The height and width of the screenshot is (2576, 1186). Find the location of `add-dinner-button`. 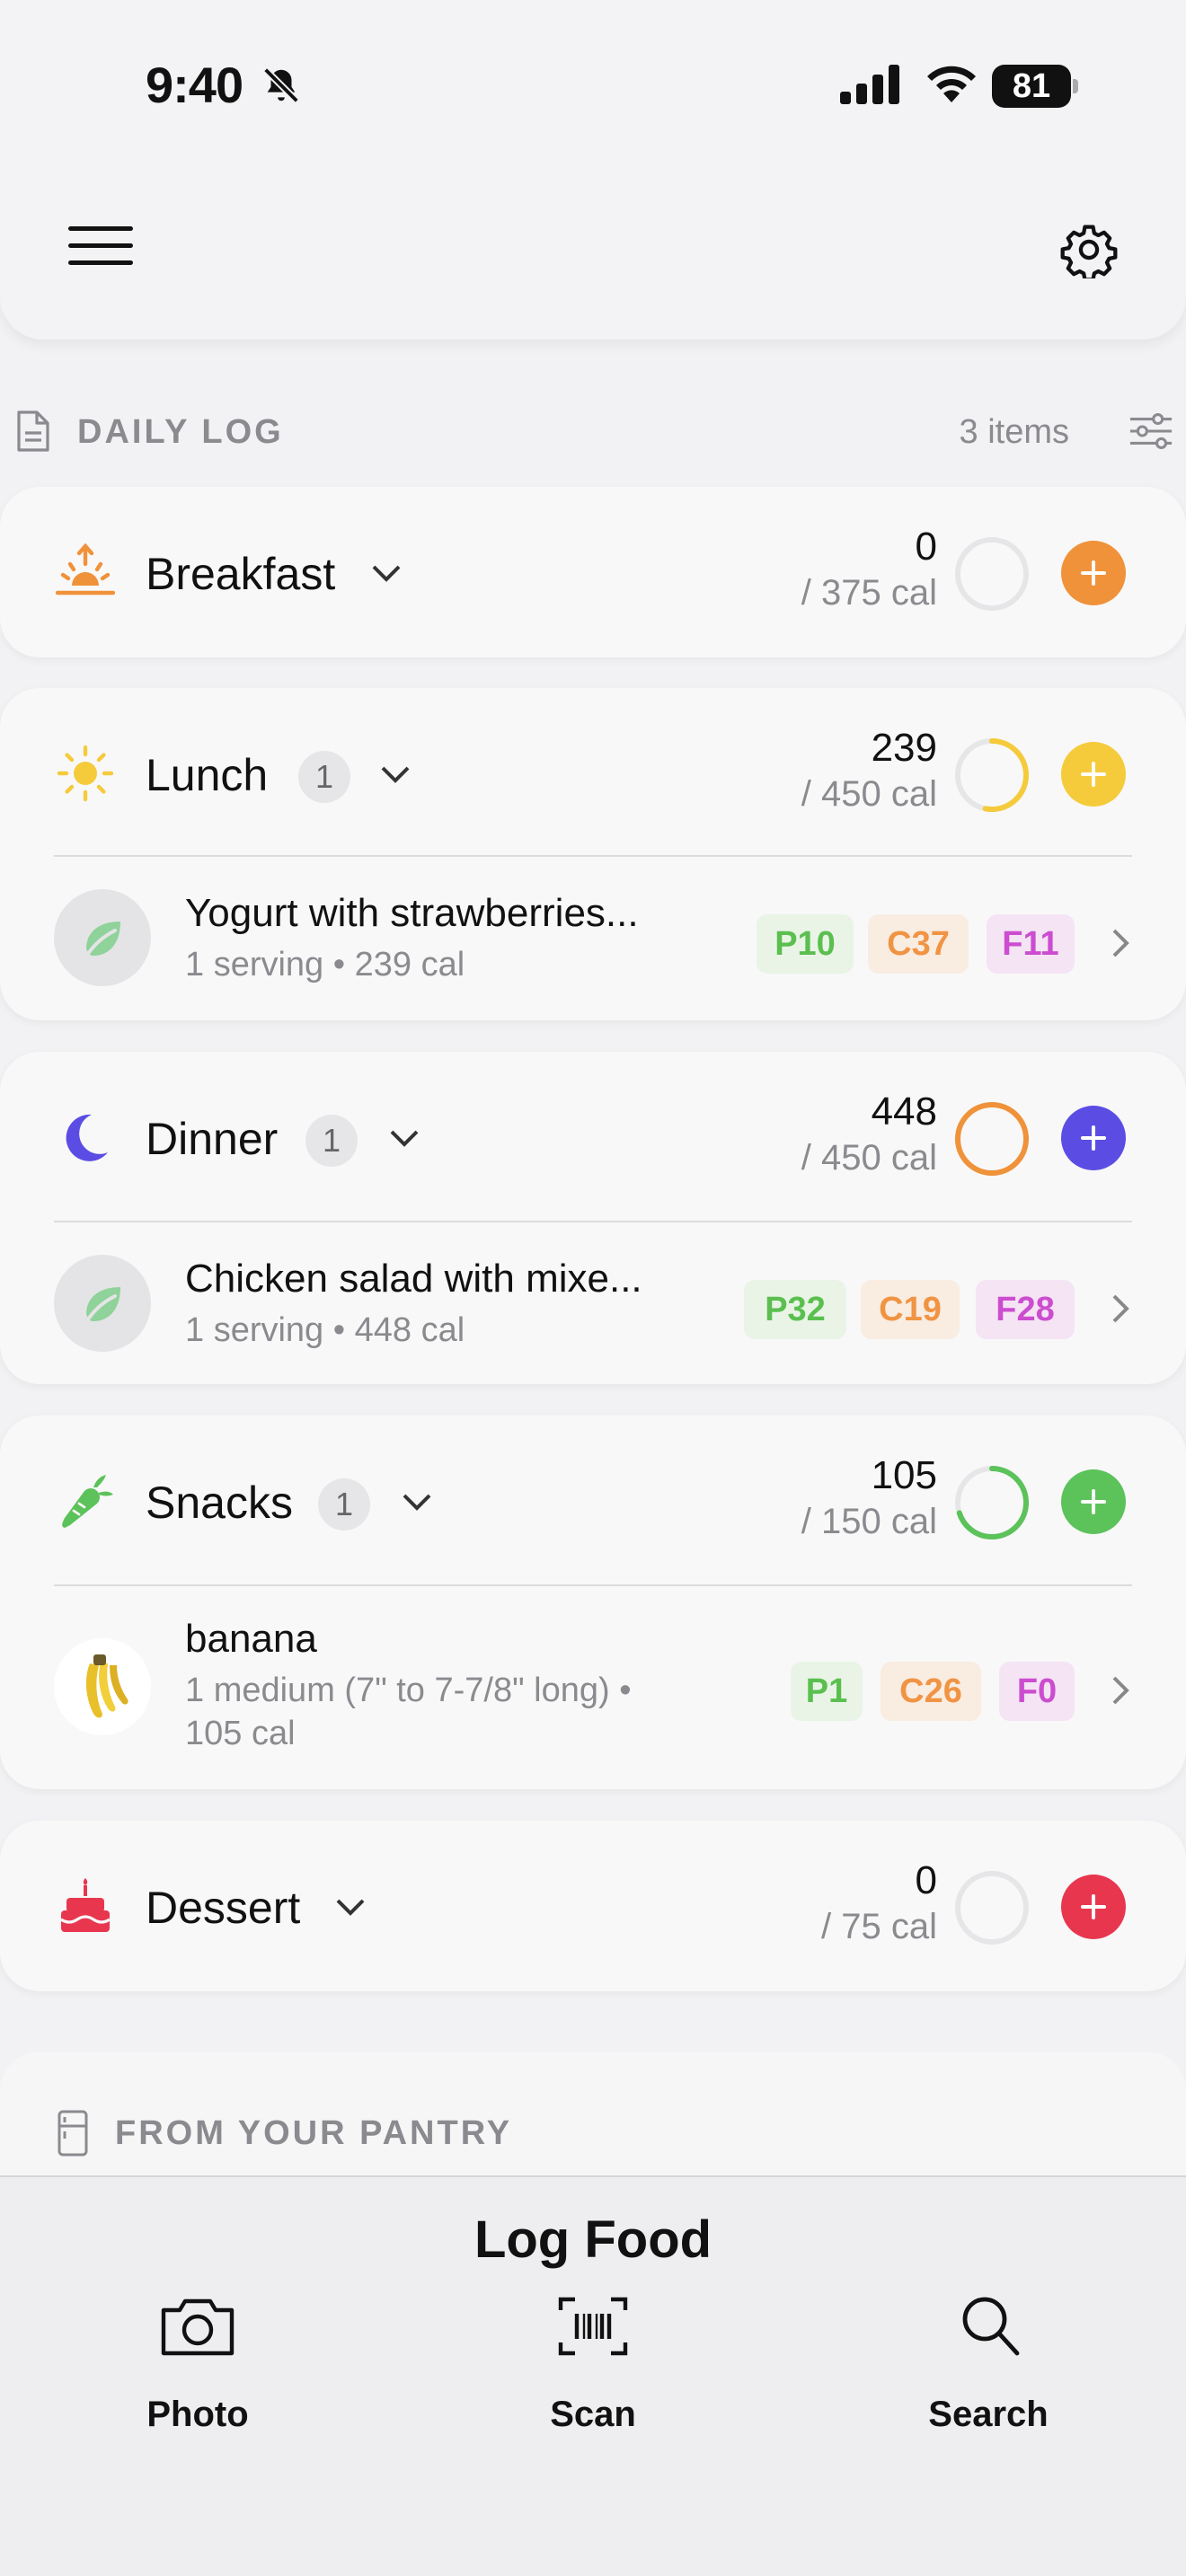

add-dinner-button is located at coordinates (1093, 1138).